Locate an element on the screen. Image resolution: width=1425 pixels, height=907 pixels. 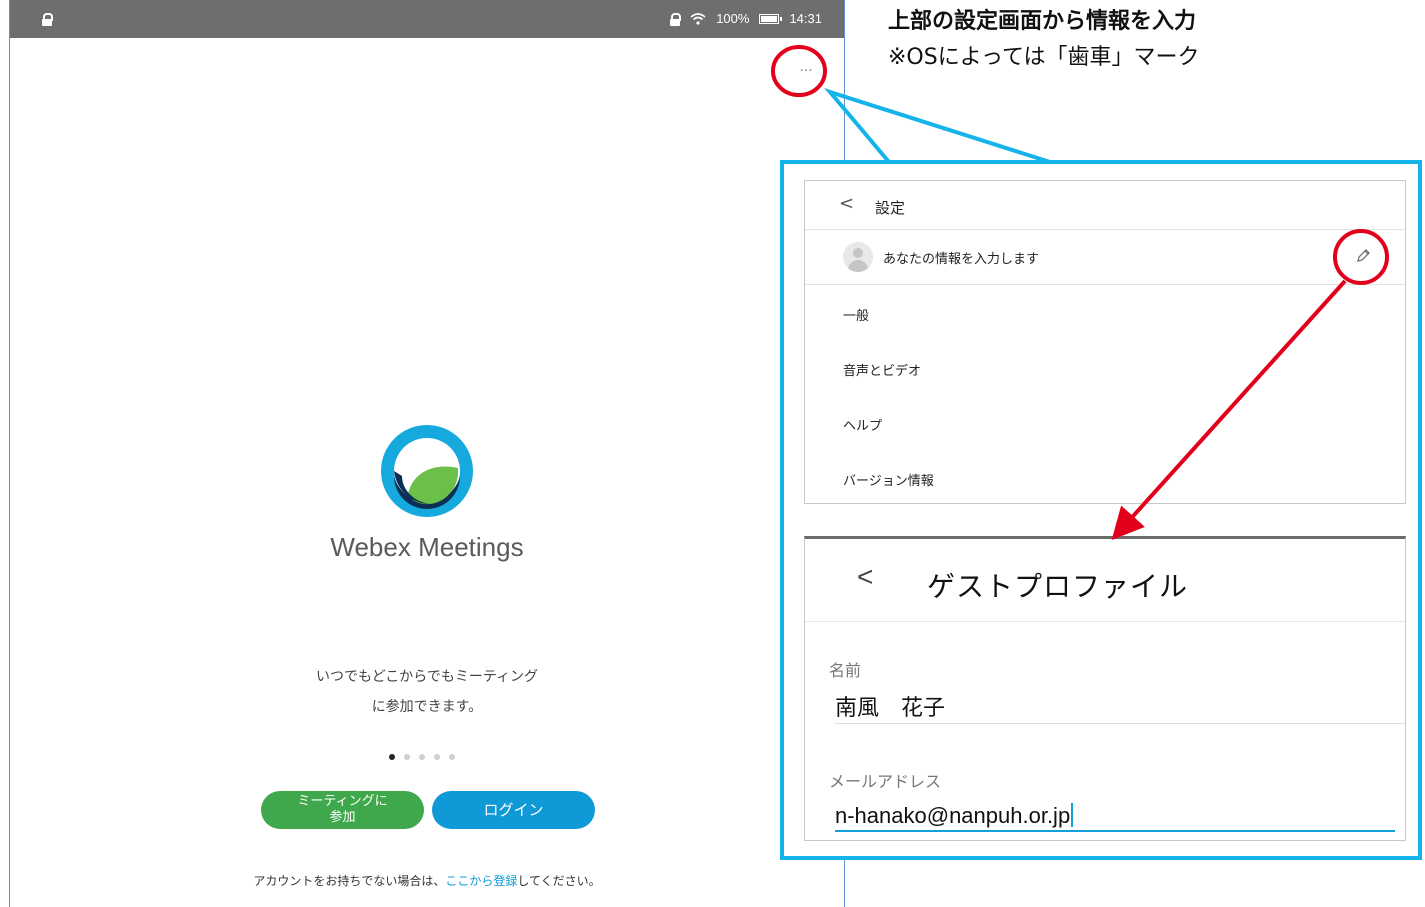
status-bar: 100% 14:31 is located at coordinates (427, 19).